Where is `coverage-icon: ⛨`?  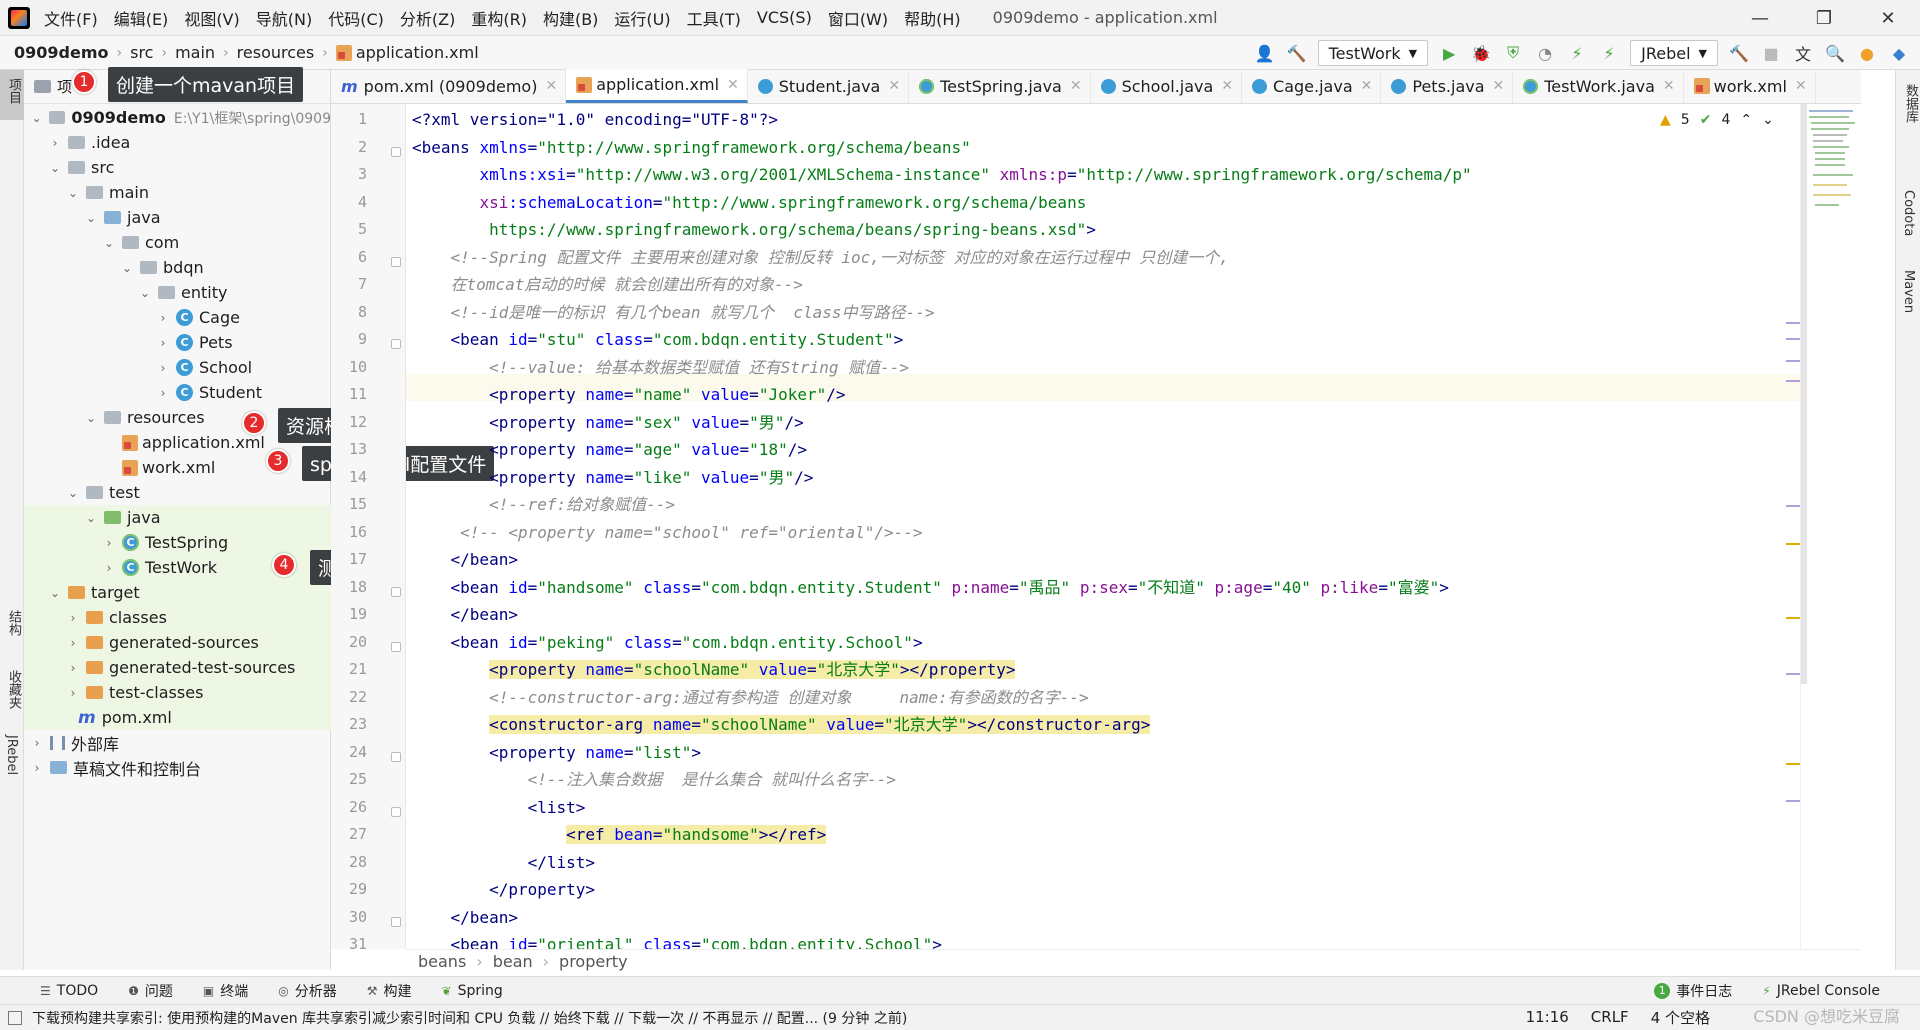
coverage-icon: ⛨ is located at coordinates (1513, 53).